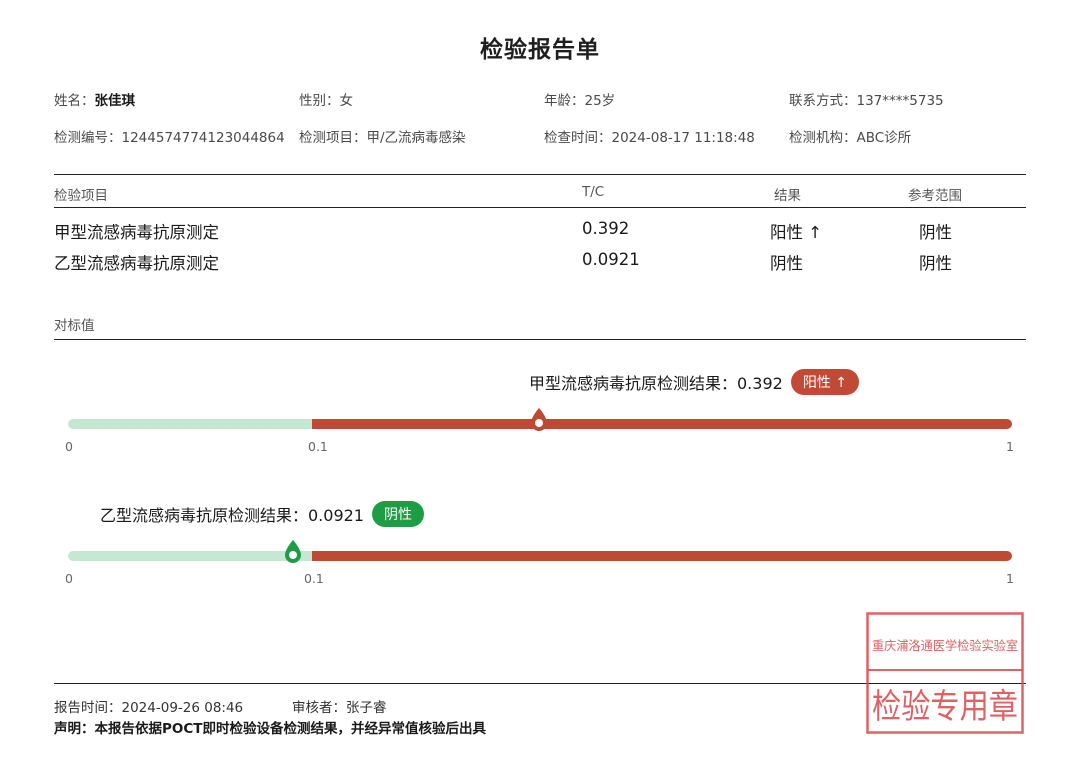 This screenshot has width=1080, height=762. I want to click on reviewer: 审核者：张子睿, so click(339, 708).